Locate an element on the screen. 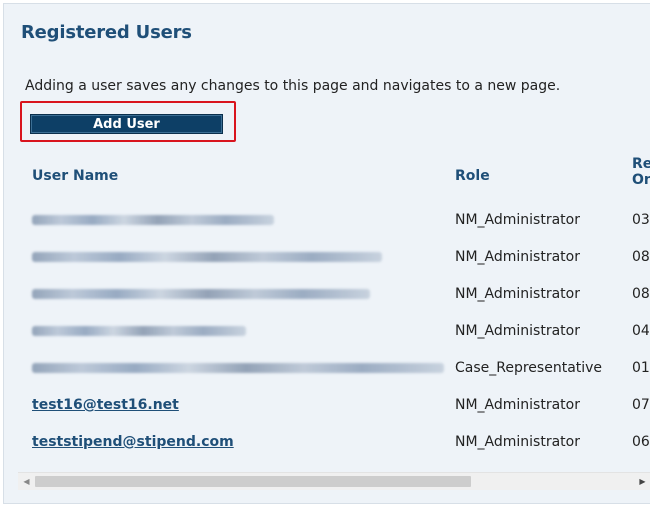  role-cell: Case_Representative is located at coordinates (529, 368).